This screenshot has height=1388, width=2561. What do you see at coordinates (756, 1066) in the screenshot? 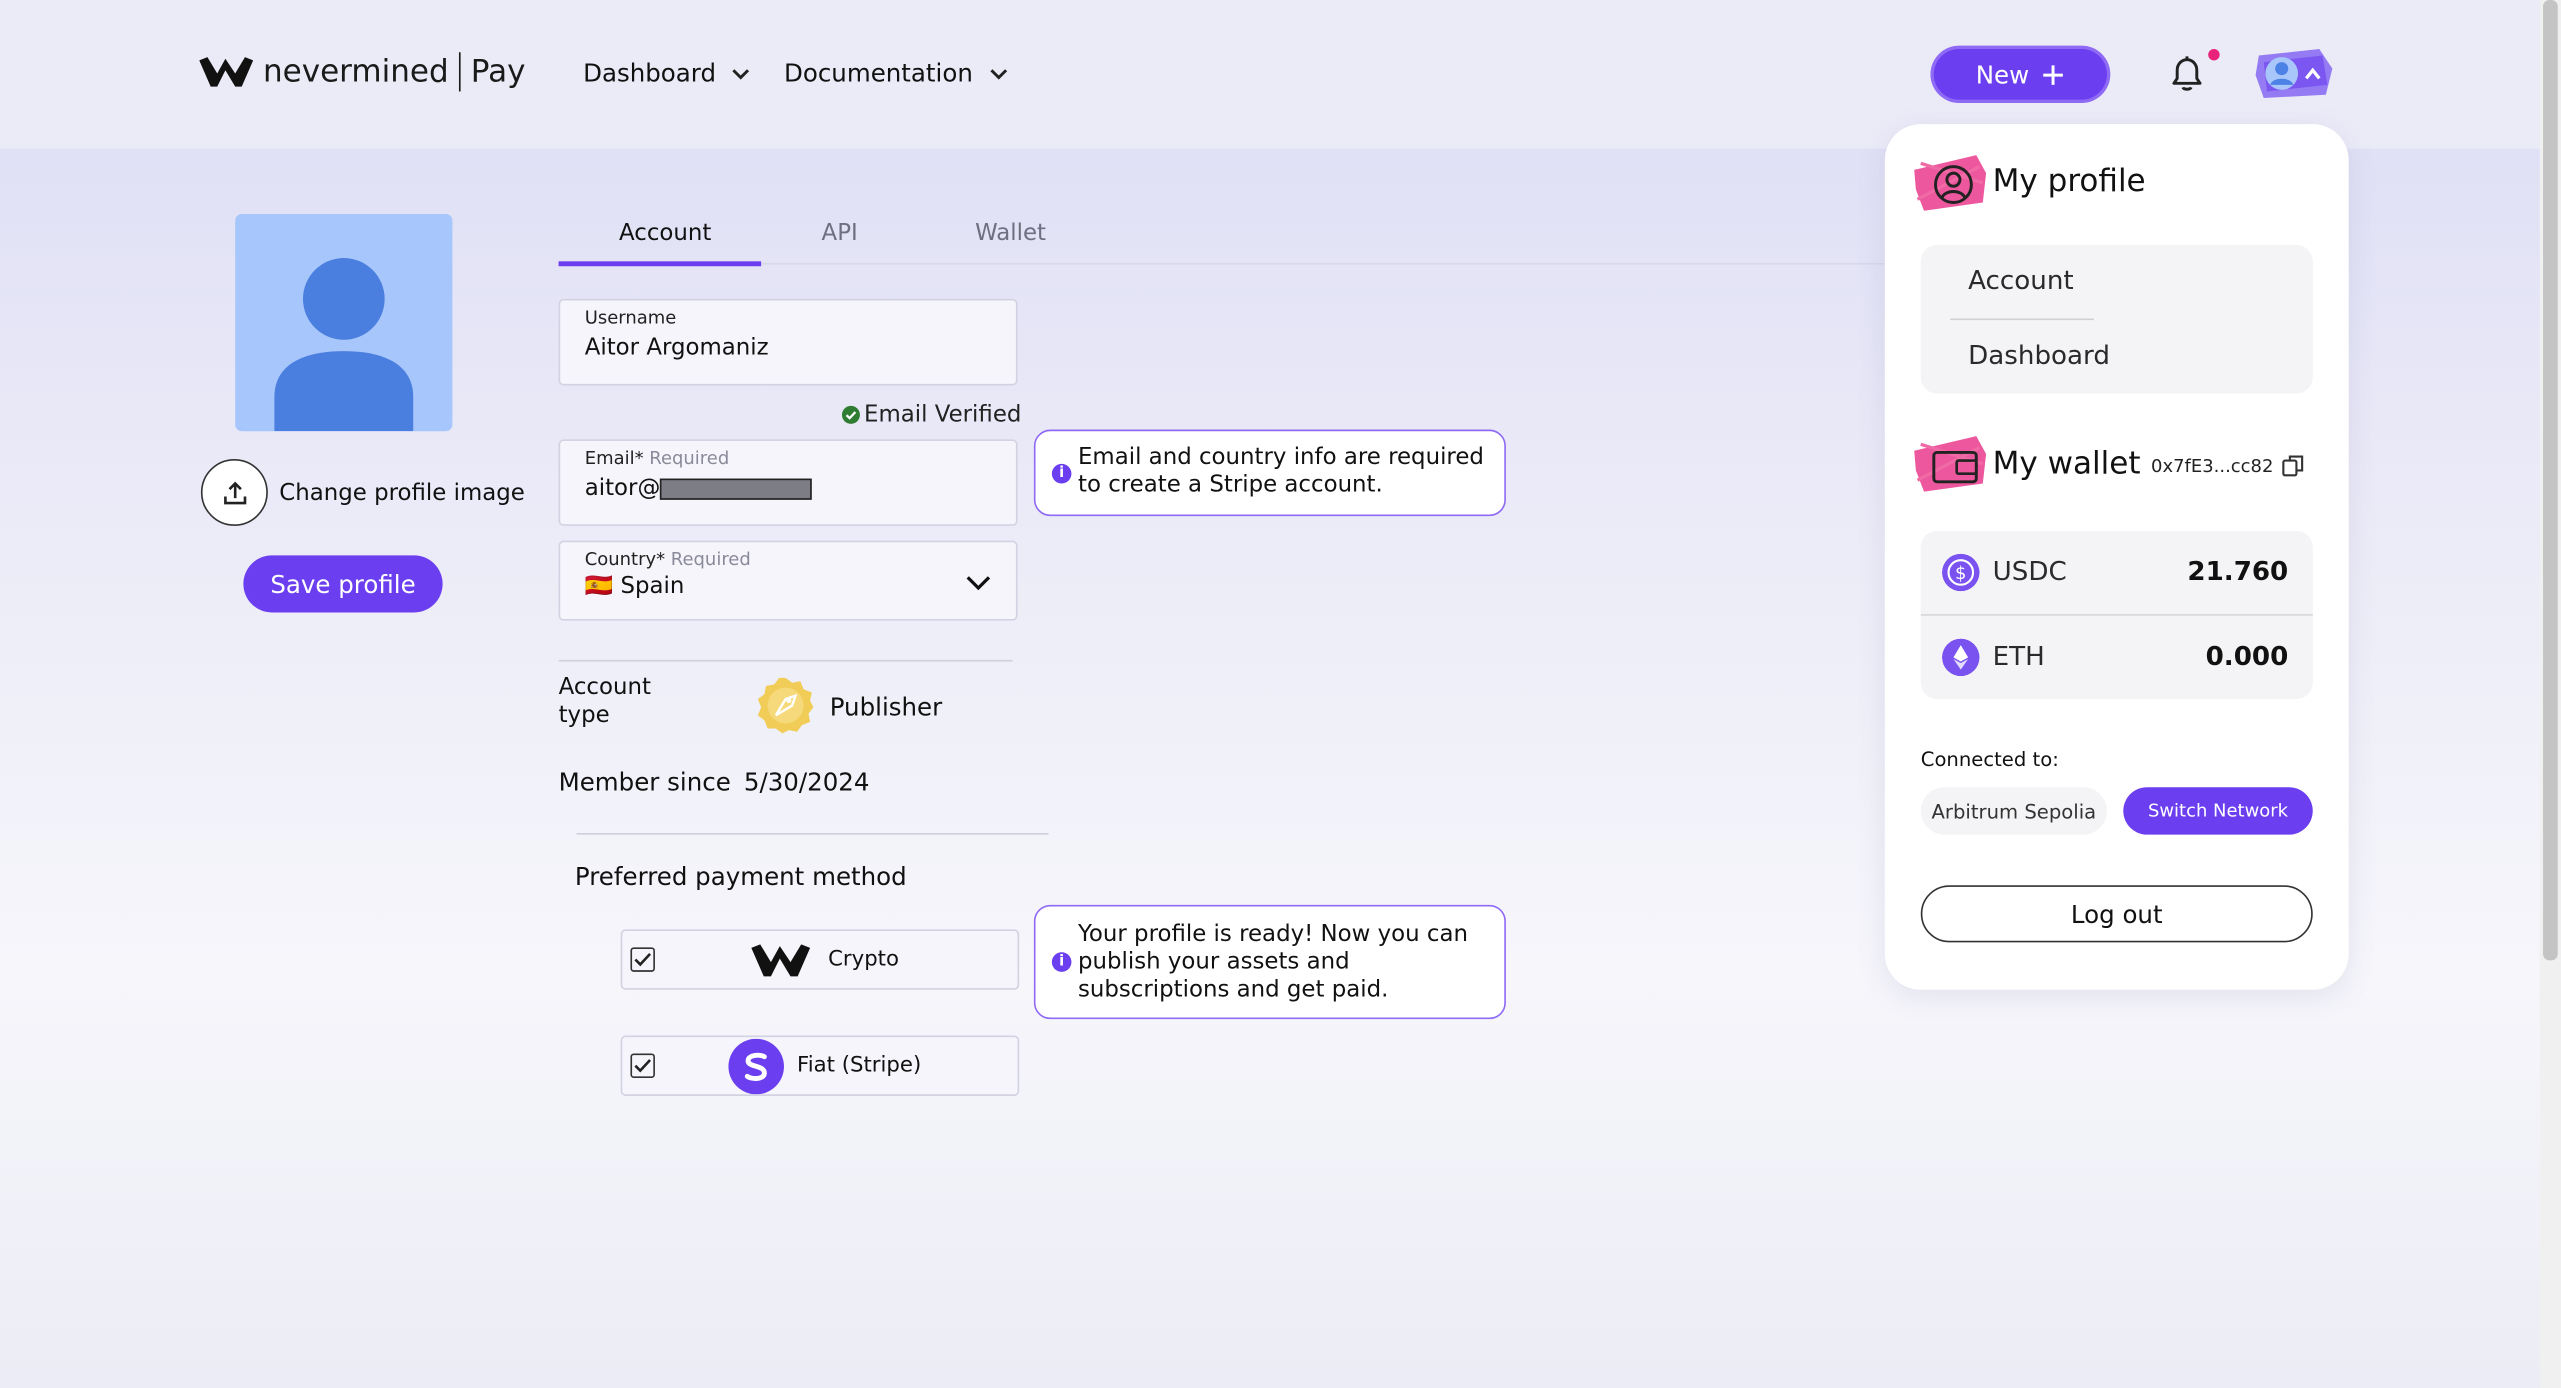
I see `stripe-logo-icon` at bounding box center [756, 1066].